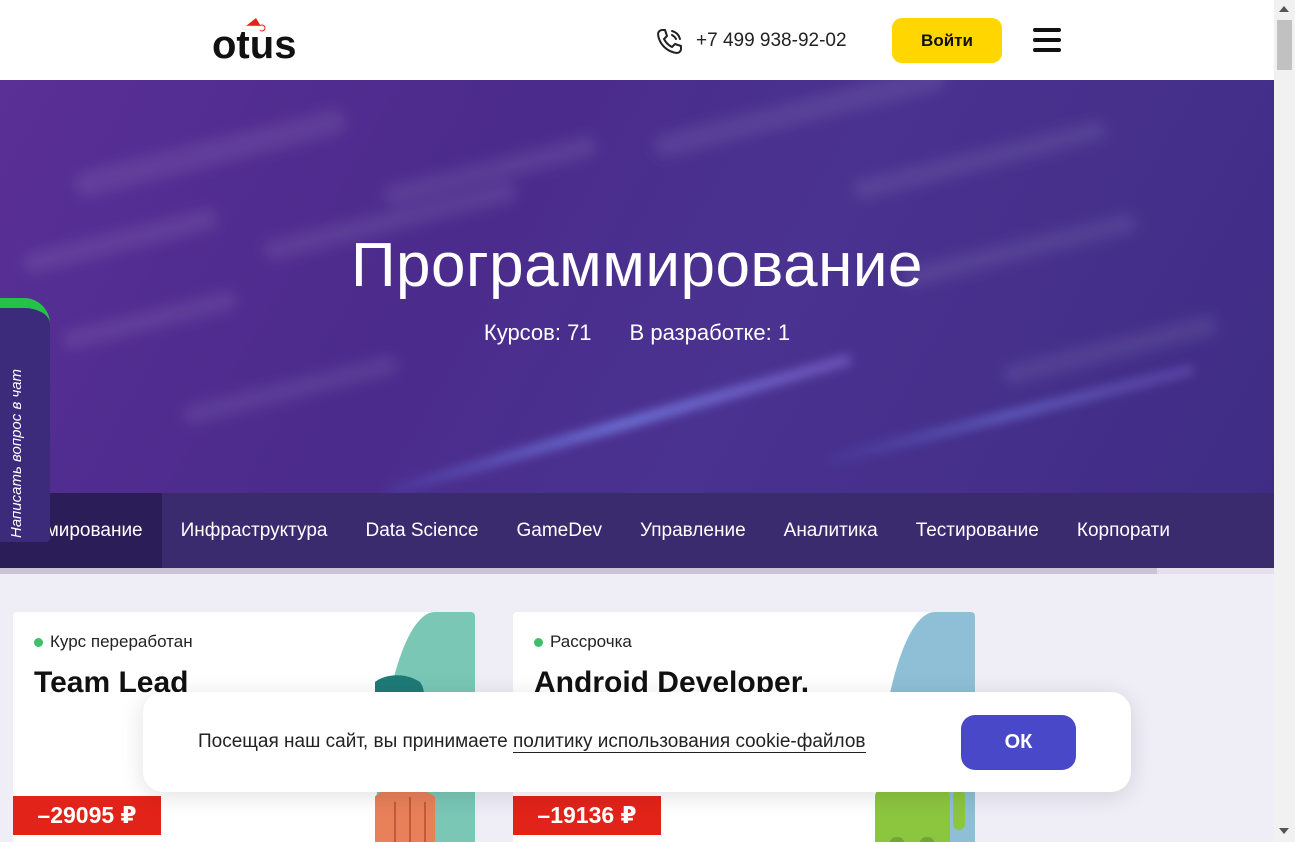  What do you see at coordinates (1018, 742) in the screenshot?
I see `cookie-ok-button: ОК` at bounding box center [1018, 742].